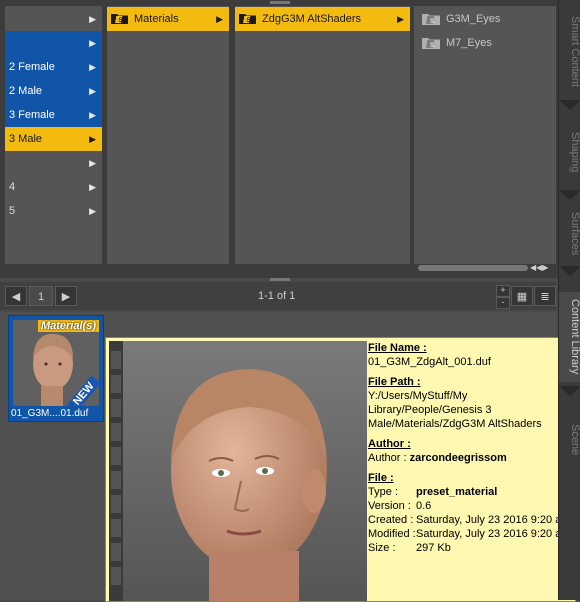 The height and width of the screenshot is (602, 580). I want to click on folder-item-2-female: 2 Female ▶, so click(53, 67).